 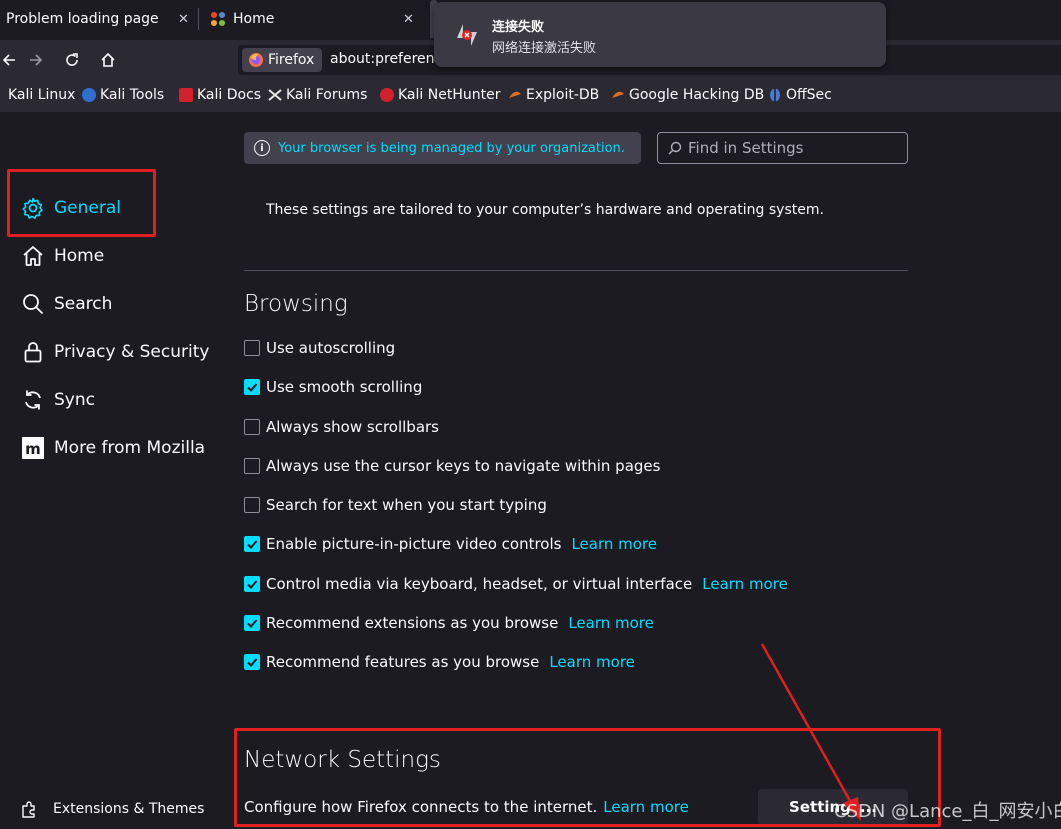 I want to click on sync-icon, so click(x=33, y=400).